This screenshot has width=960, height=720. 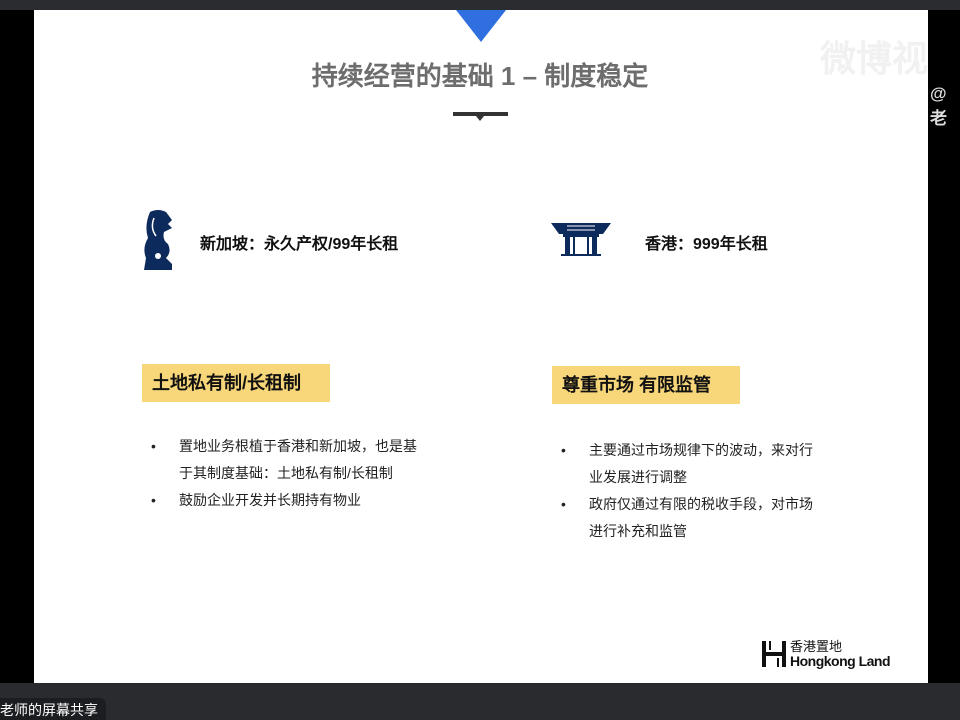 What do you see at coordinates (299, 244) in the screenshot?
I see `singapore-label: 新加坡：永久产权/99年长租` at bounding box center [299, 244].